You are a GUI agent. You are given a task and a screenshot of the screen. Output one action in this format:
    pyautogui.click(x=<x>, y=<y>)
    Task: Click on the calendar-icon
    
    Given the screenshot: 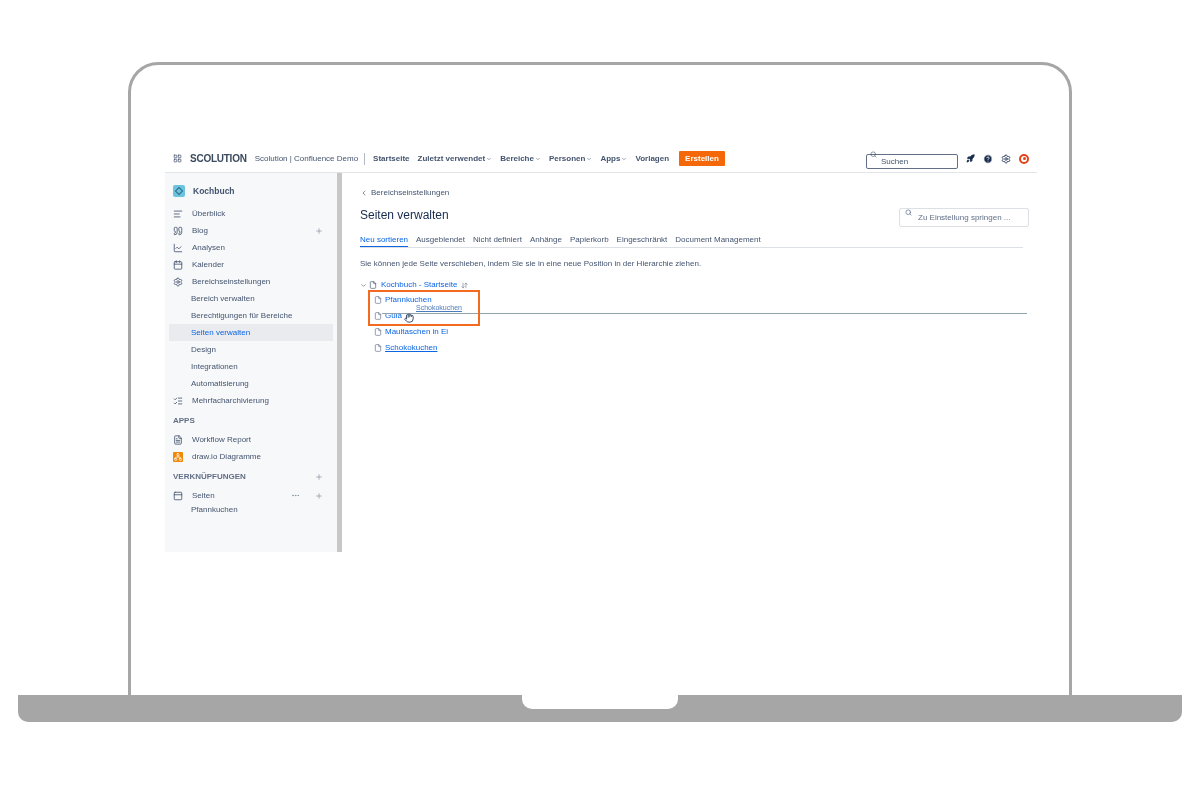 What is the action you would take?
    pyautogui.click(x=178, y=264)
    